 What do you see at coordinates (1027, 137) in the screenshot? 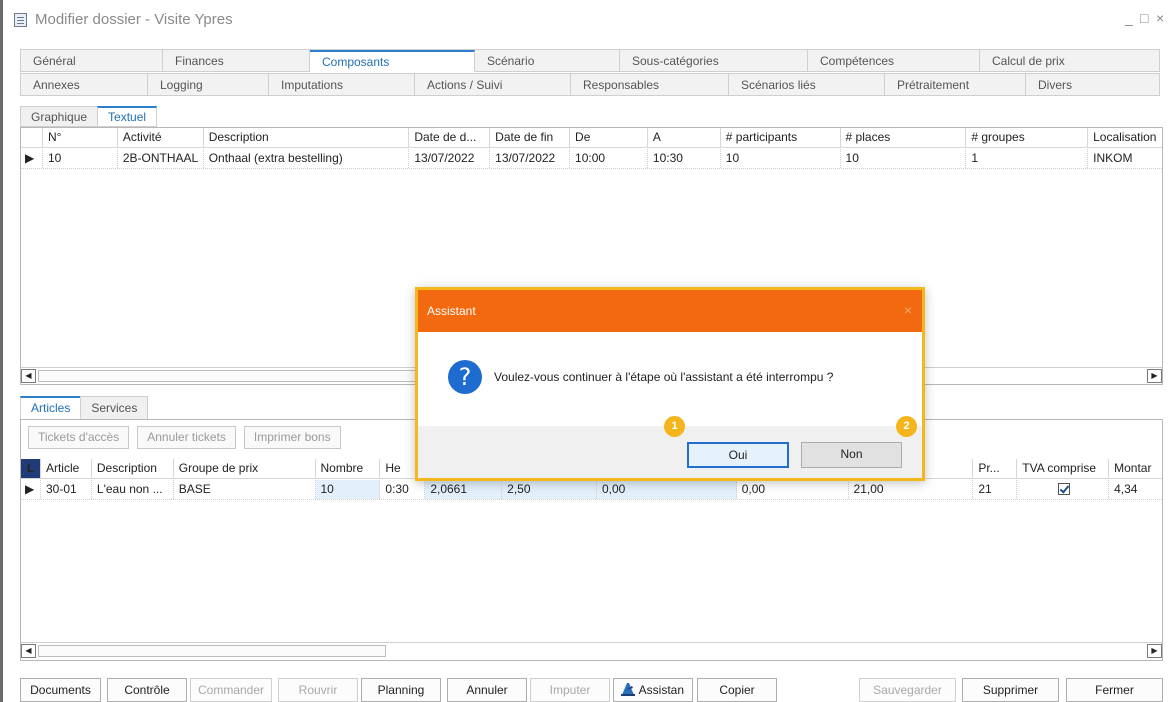
I see `col-groupes: # groupes` at bounding box center [1027, 137].